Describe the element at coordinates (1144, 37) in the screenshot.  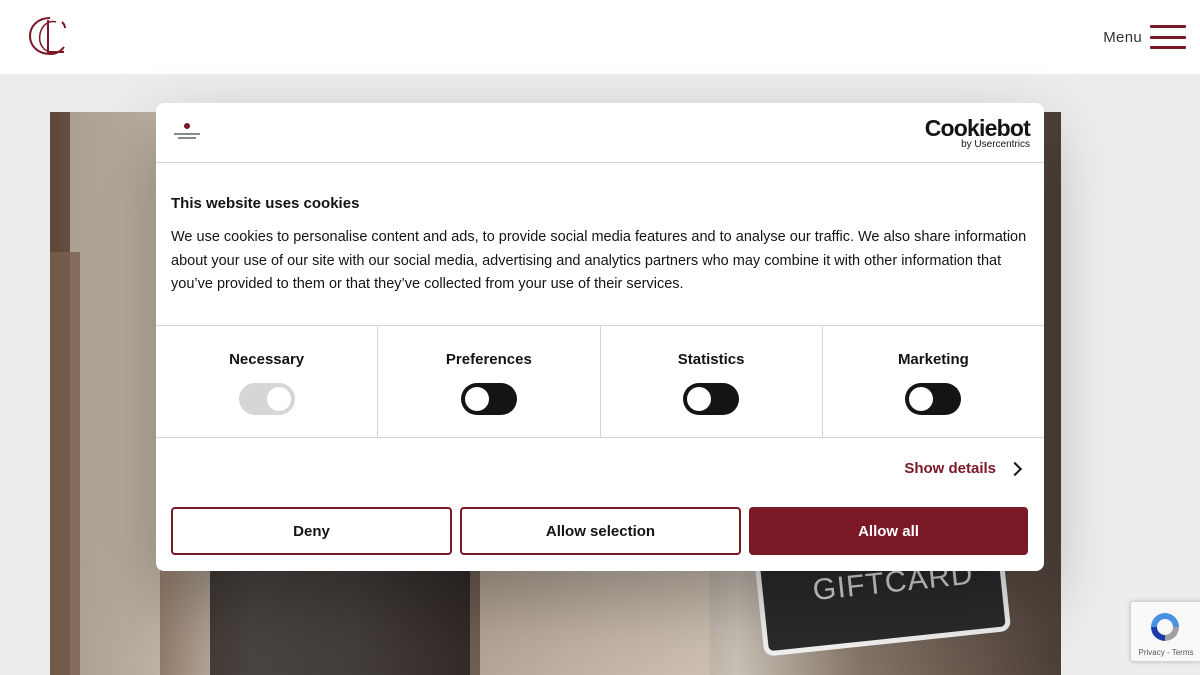
I see `menu-button: Menu` at that location.